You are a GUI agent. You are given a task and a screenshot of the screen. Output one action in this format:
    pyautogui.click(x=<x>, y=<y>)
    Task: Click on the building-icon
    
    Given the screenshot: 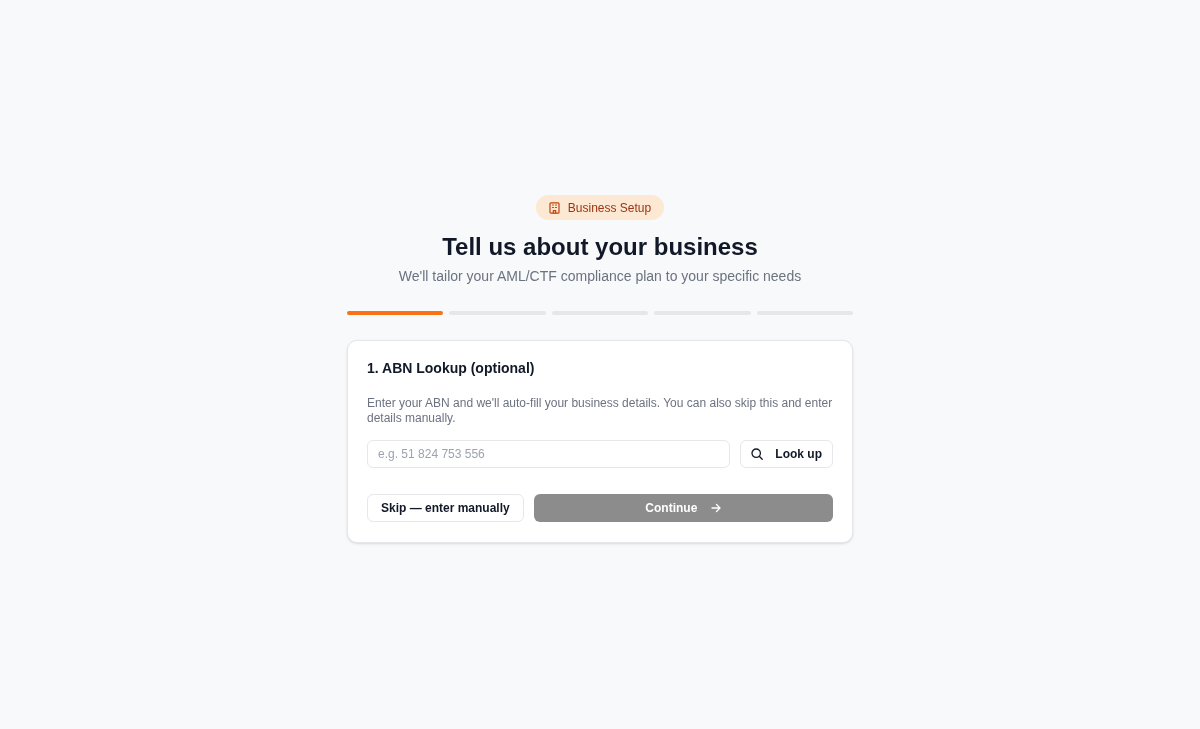 What is the action you would take?
    pyautogui.click(x=554, y=207)
    